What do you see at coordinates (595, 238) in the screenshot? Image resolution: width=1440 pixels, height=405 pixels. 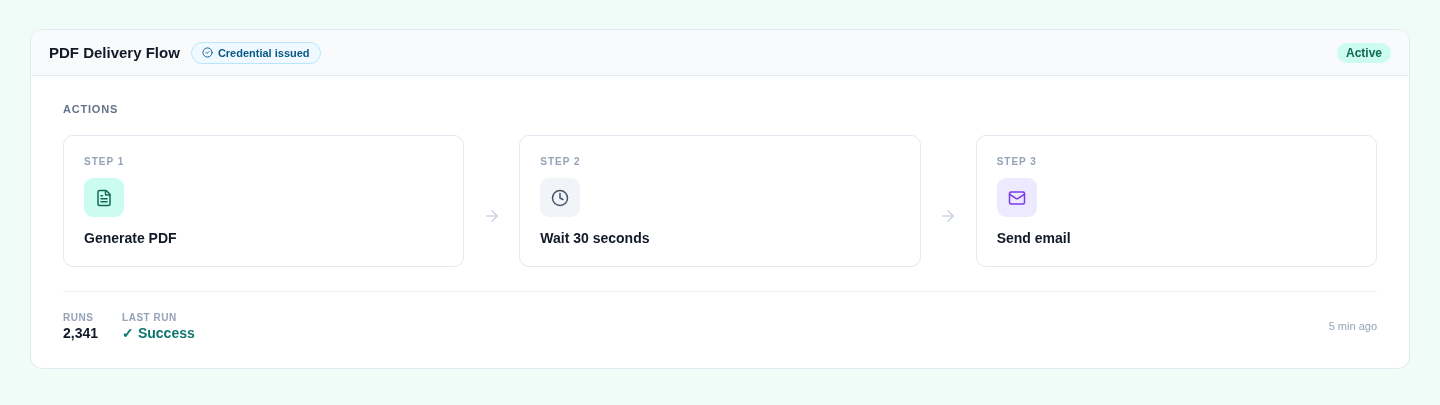 I see `step-title: Wait 30 seconds` at bounding box center [595, 238].